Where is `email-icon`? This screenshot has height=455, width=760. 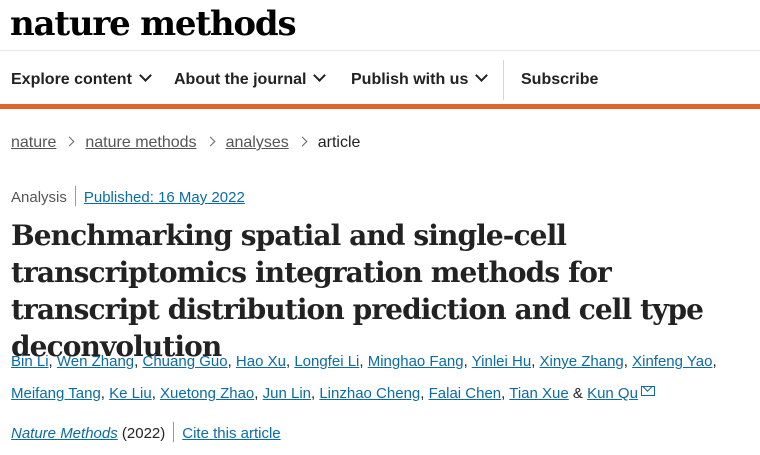 email-icon is located at coordinates (647, 391).